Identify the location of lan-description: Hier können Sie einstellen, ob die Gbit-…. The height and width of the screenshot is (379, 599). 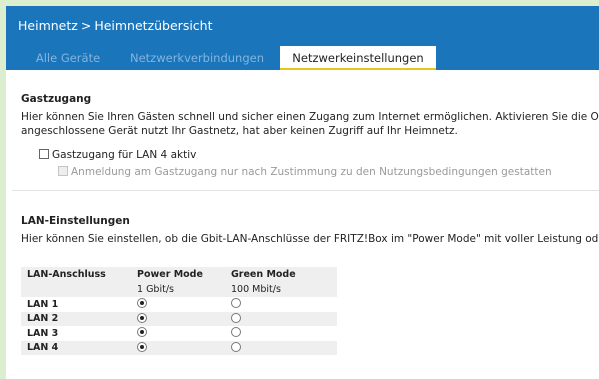
(310, 239).